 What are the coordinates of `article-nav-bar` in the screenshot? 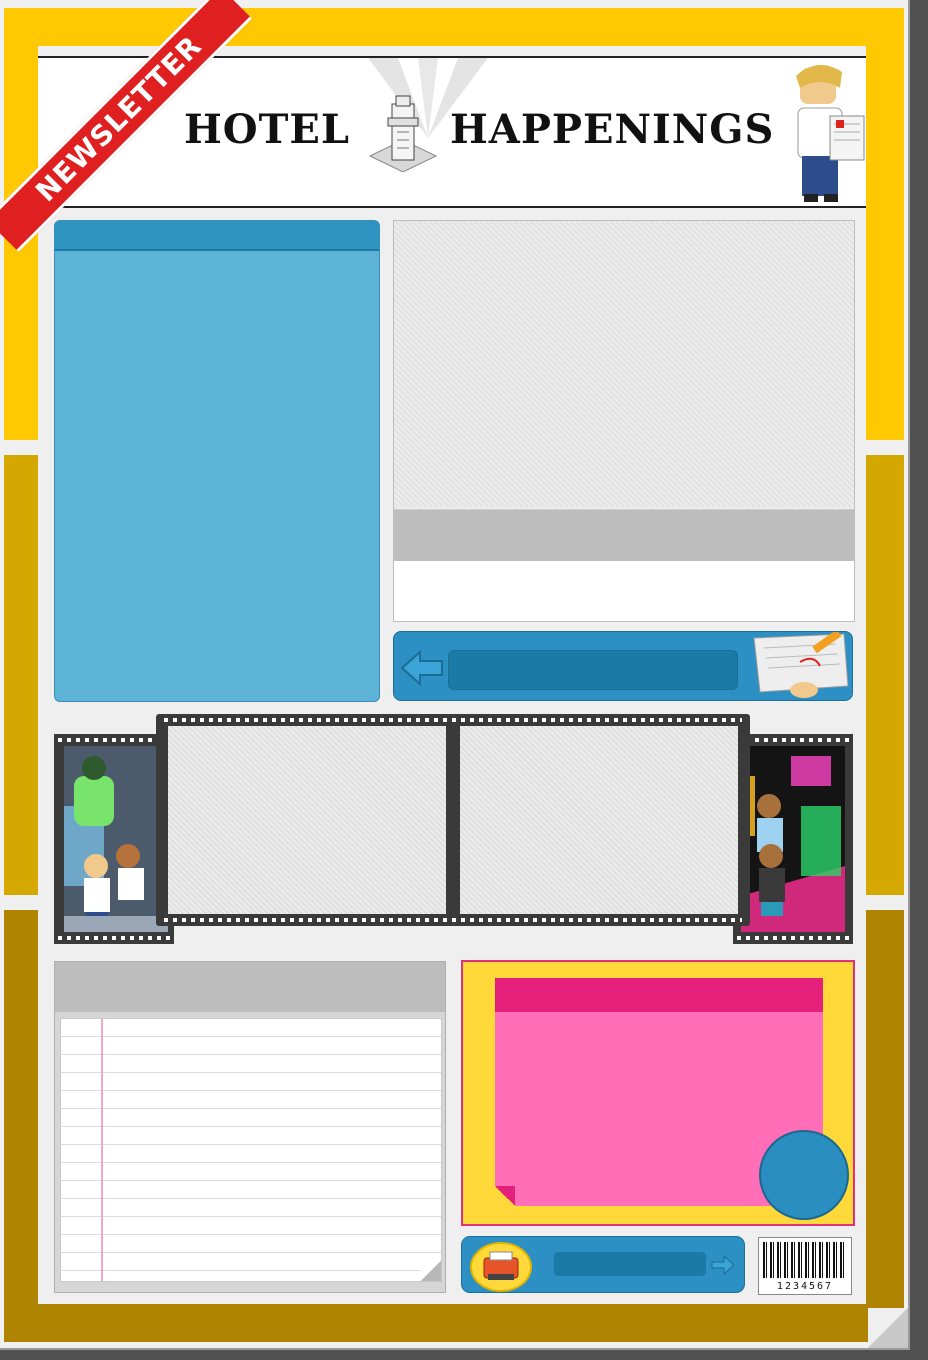 It's located at (623, 666).